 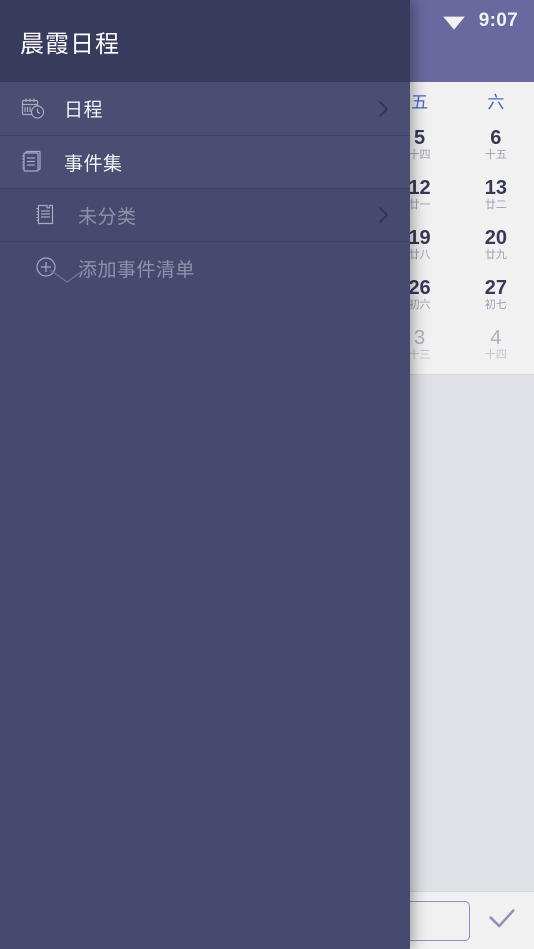 What do you see at coordinates (37, 109) in the screenshot?
I see `calendar-clock-icon` at bounding box center [37, 109].